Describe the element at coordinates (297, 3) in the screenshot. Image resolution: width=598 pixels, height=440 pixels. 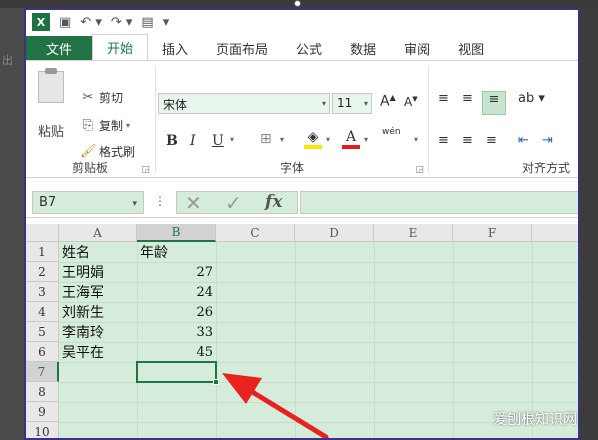
I see `resize-handle` at that location.